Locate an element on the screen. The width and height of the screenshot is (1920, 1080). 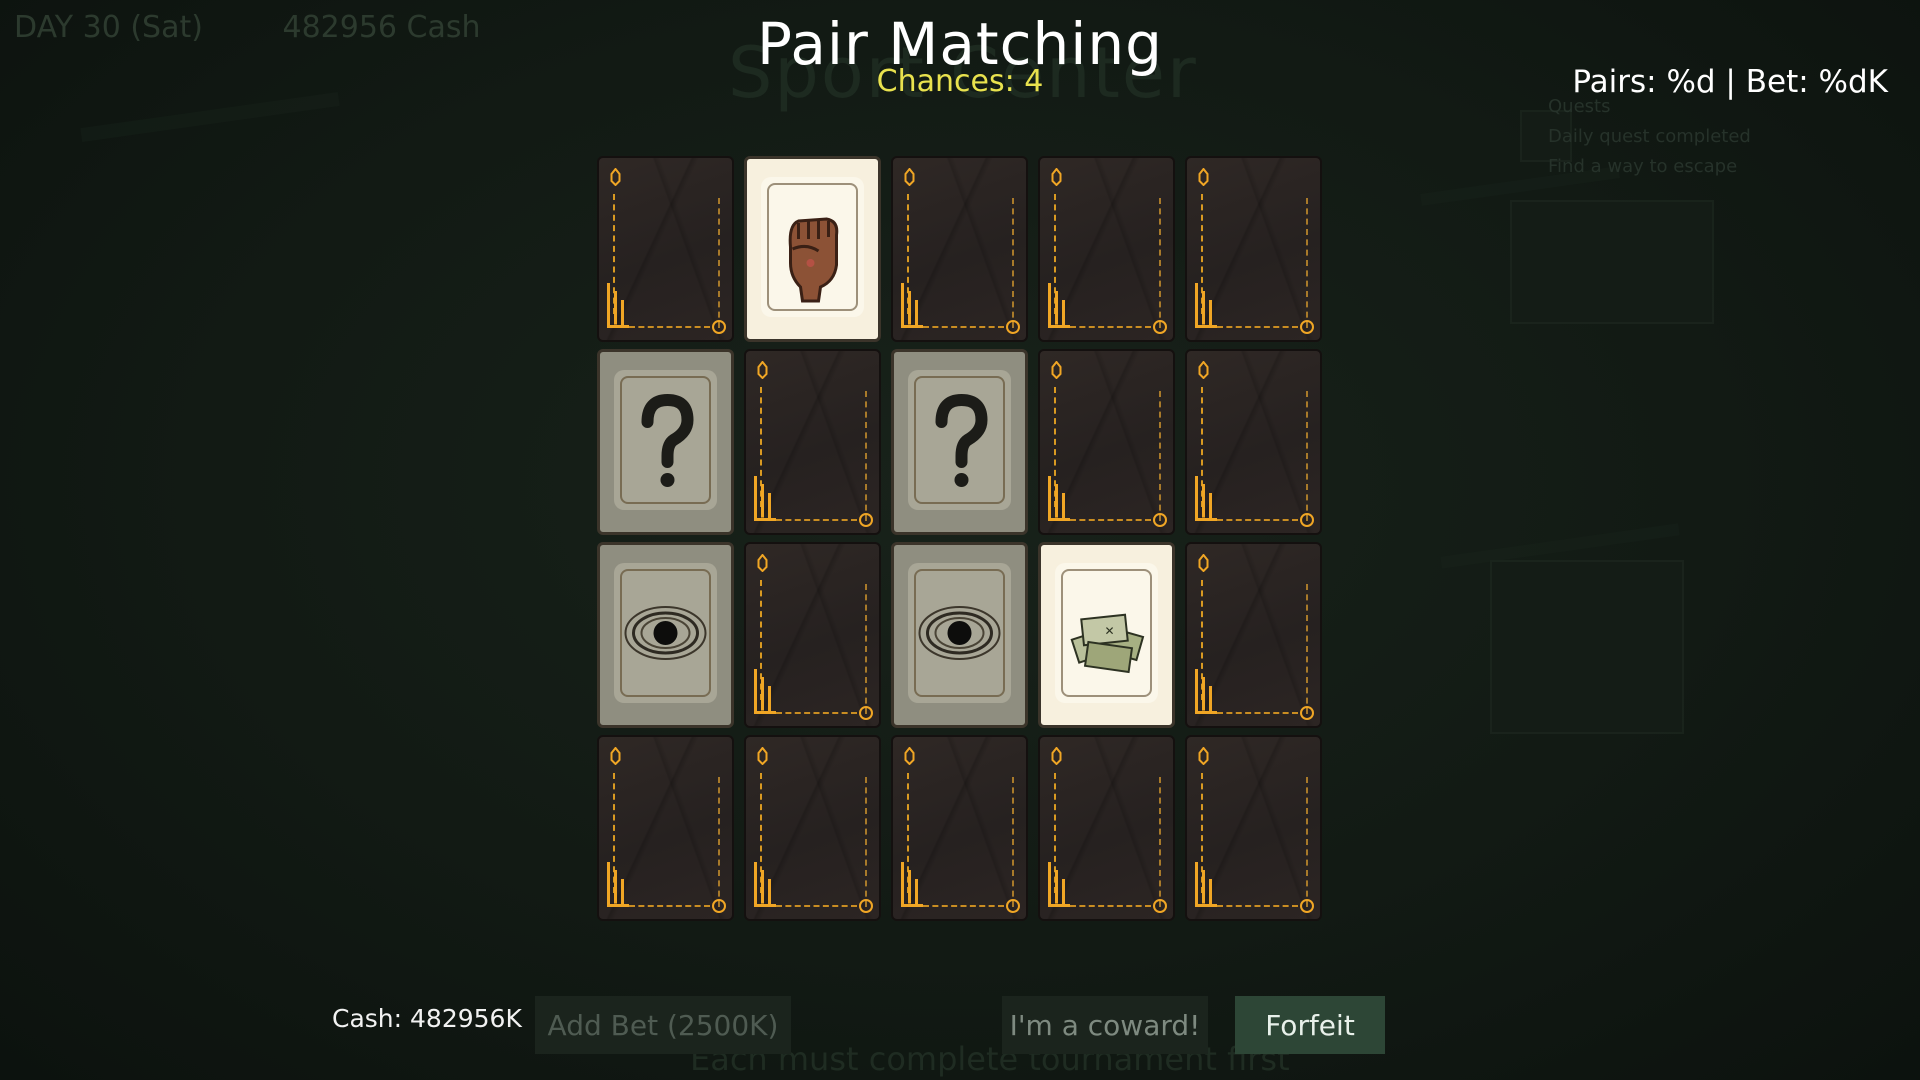
quest-item: Find a way to escape is located at coordinates (1643, 166).